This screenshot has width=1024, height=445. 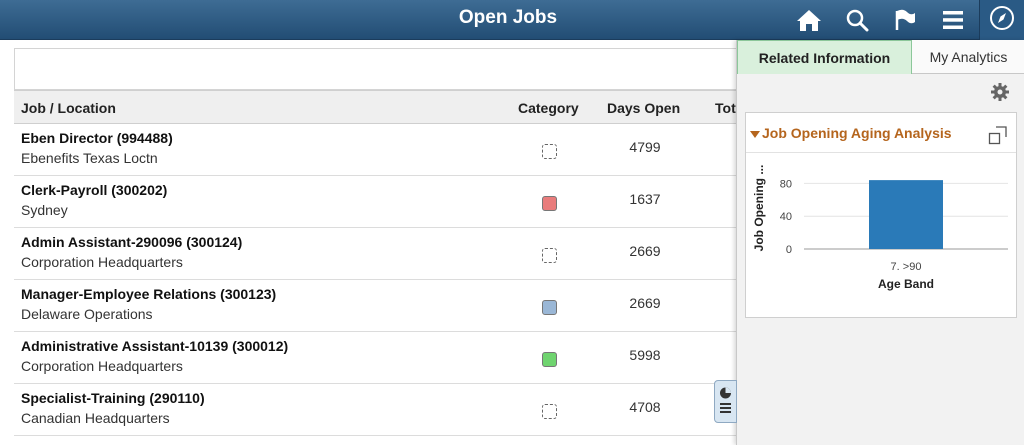 I want to click on compass-icon, so click(x=1002, y=20).